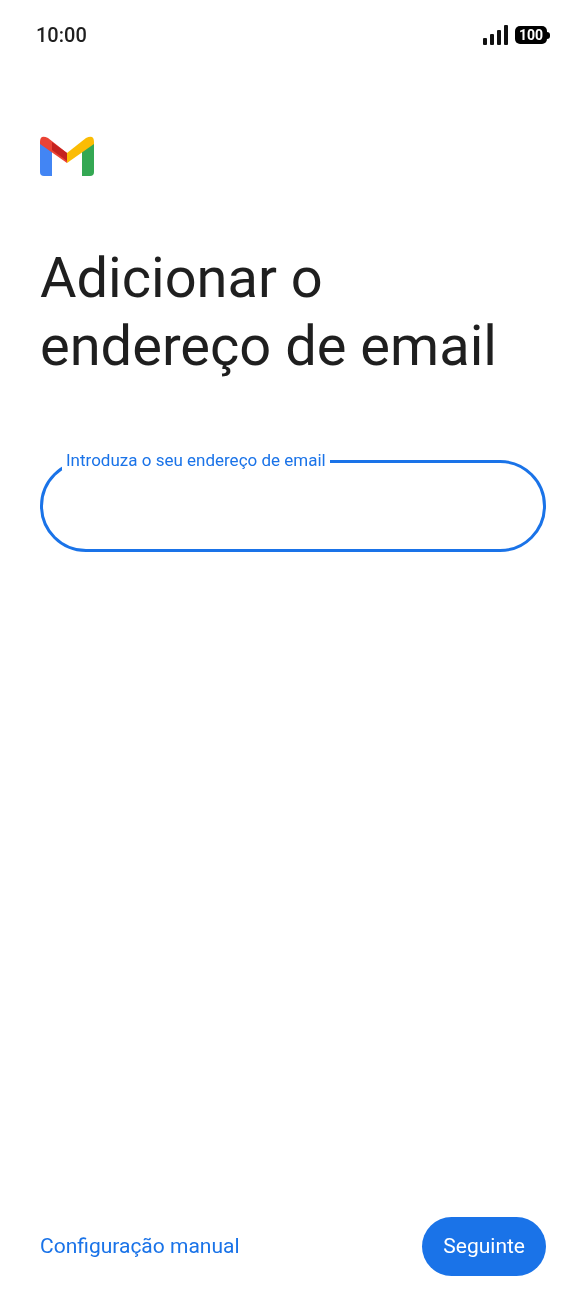 This screenshot has height=1305, width=586. What do you see at coordinates (67, 156) in the screenshot?
I see `mail-logo` at bounding box center [67, 156].